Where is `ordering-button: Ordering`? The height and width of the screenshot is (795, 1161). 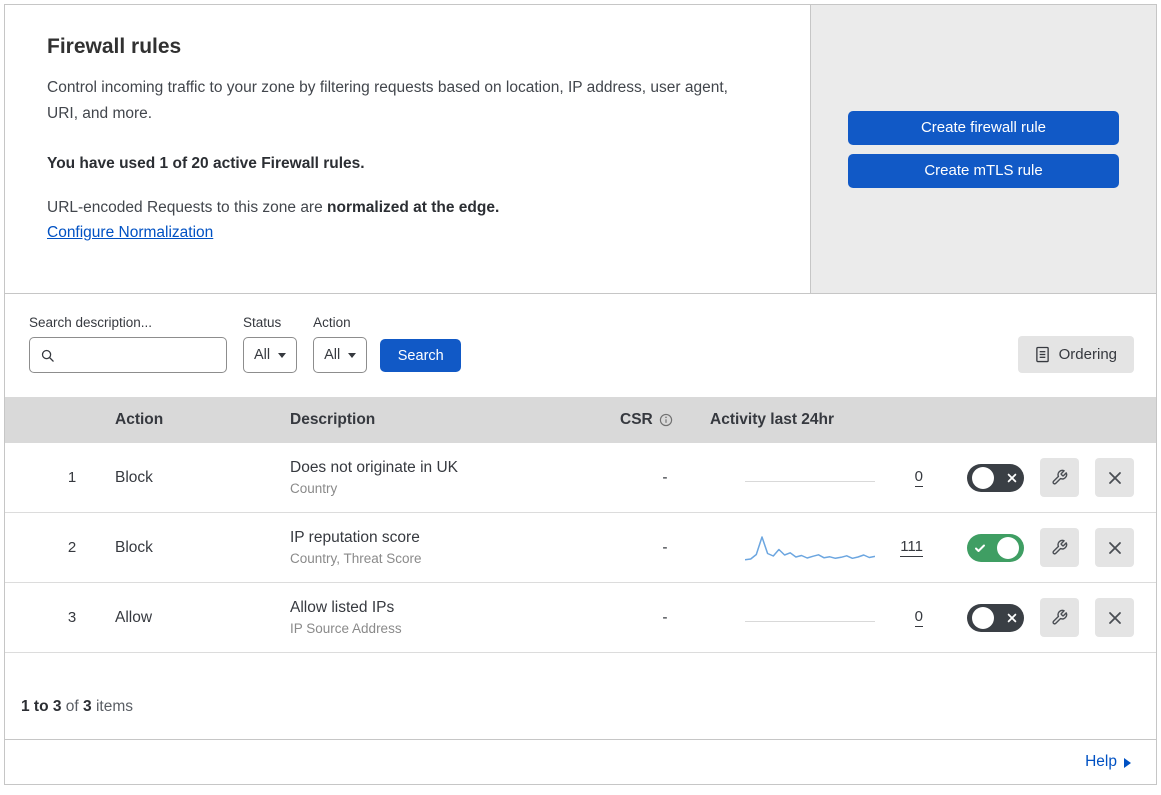 ordering-button: Ordering is located at coordinates (1075, 354).